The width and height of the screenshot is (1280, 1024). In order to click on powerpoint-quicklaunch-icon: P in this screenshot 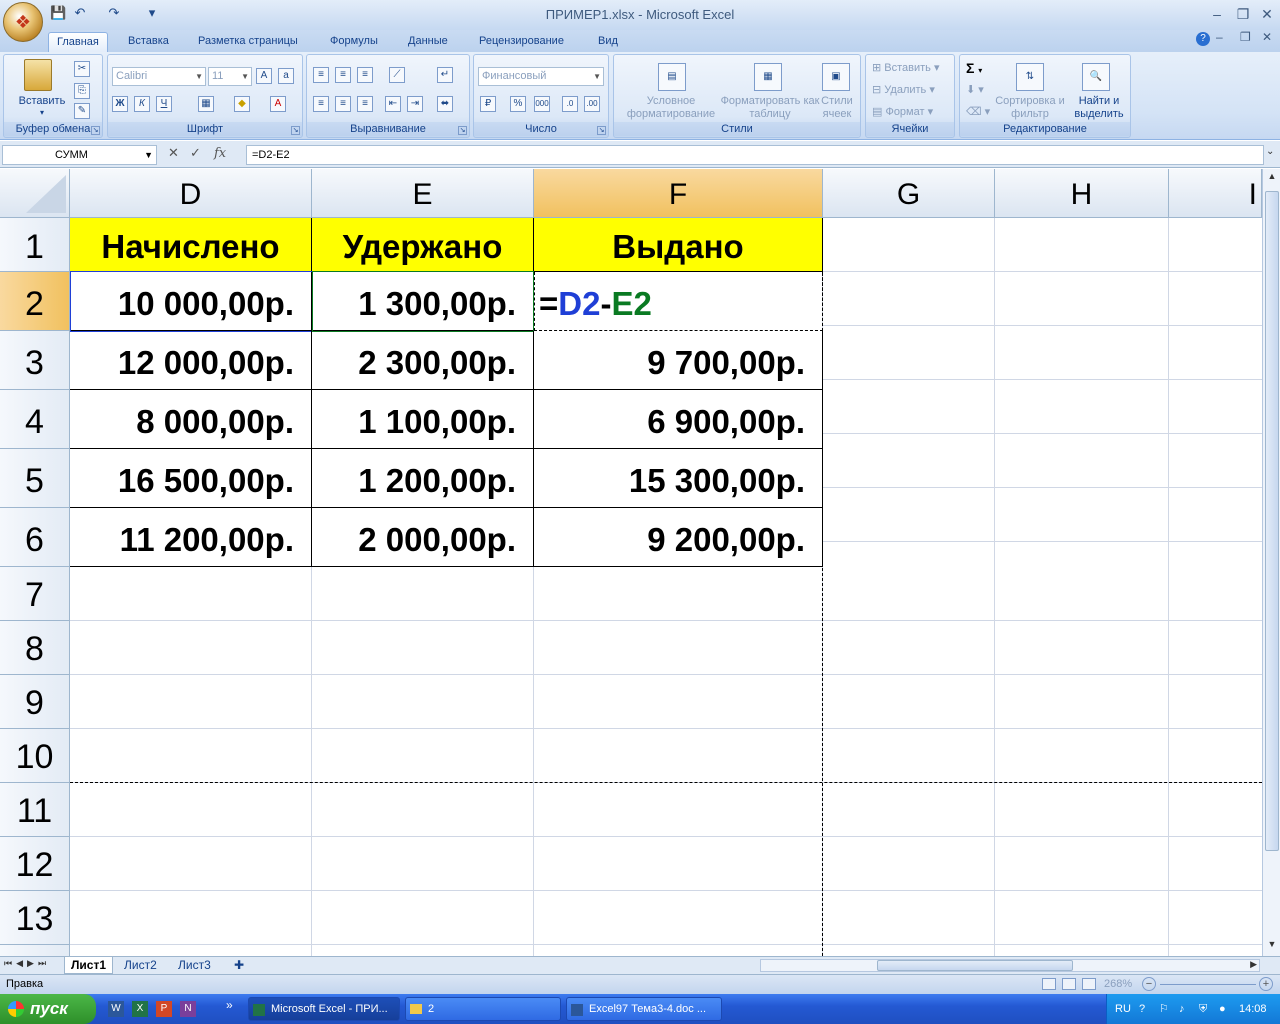, I will do `click(164, 1009)`.